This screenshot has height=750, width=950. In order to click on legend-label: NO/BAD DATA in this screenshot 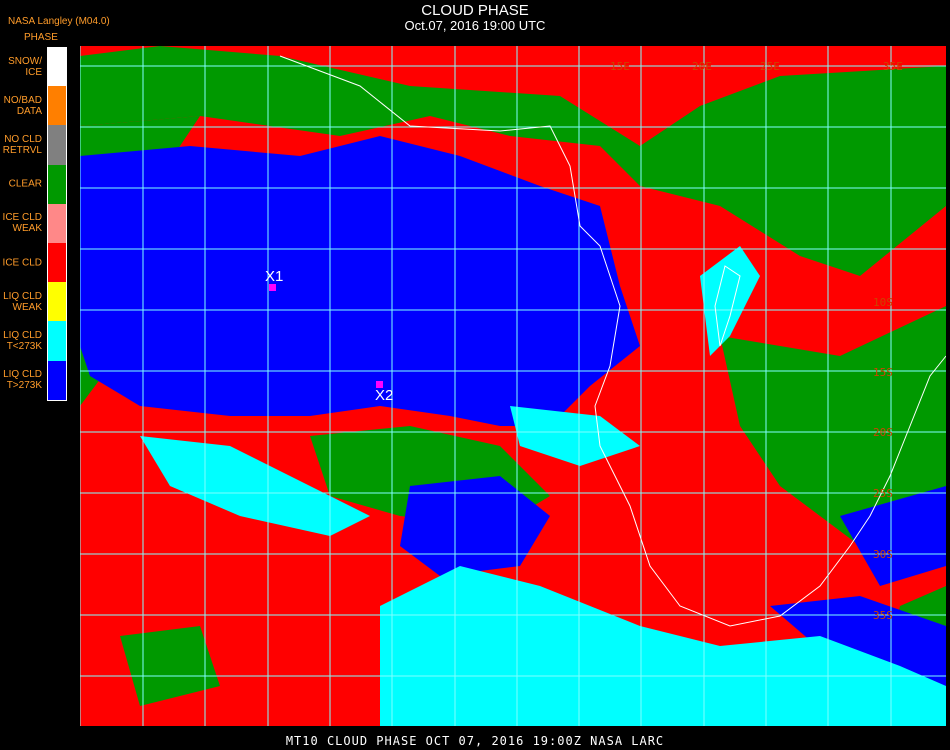, I will do `click(22, 105)`.